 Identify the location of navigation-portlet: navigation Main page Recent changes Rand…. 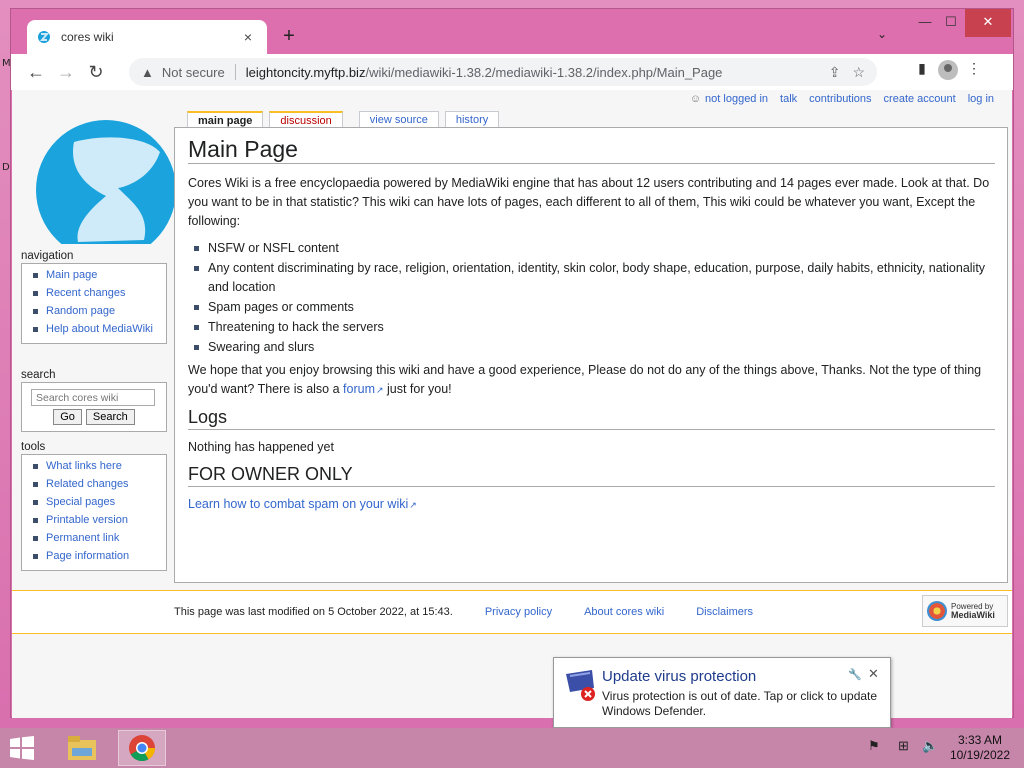
(94, 297).